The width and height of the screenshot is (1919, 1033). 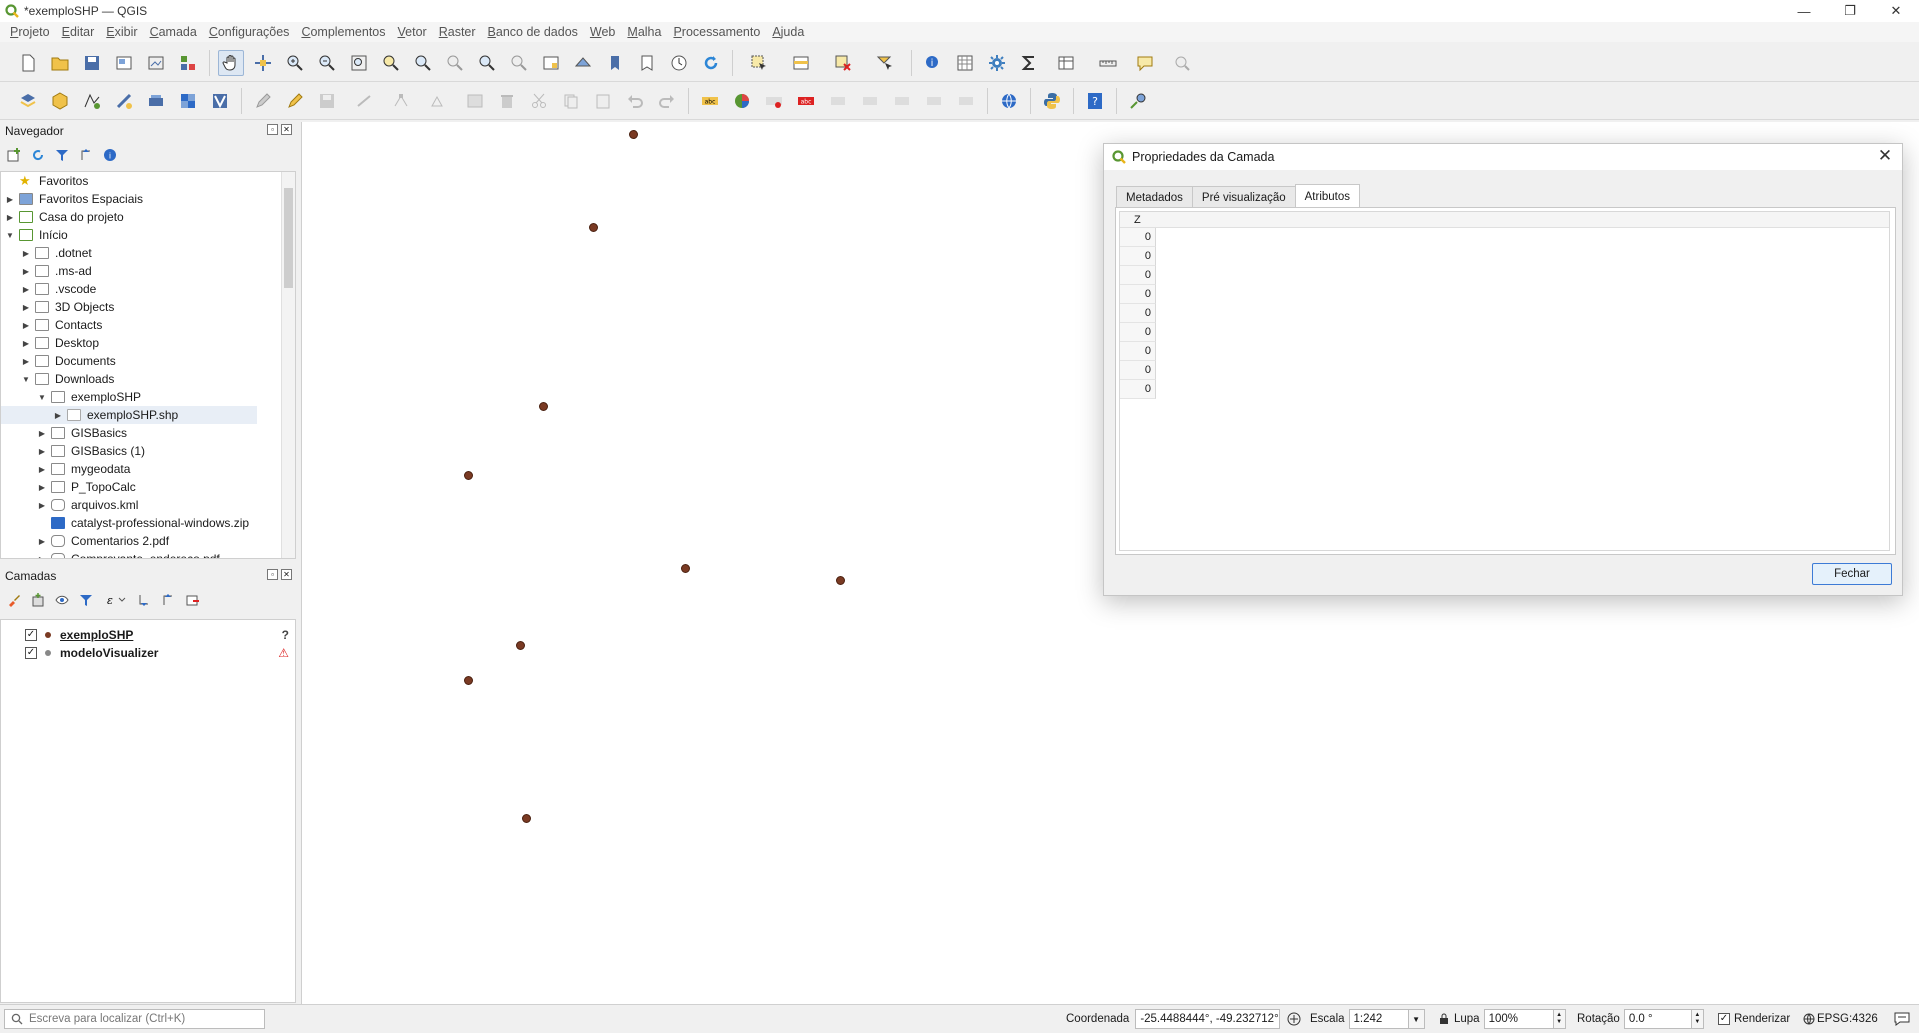 What do you see at coordinates (272, 129) in the screenshot?
I see `float-panel-icon: ▫` at bounding box center [272, 129].